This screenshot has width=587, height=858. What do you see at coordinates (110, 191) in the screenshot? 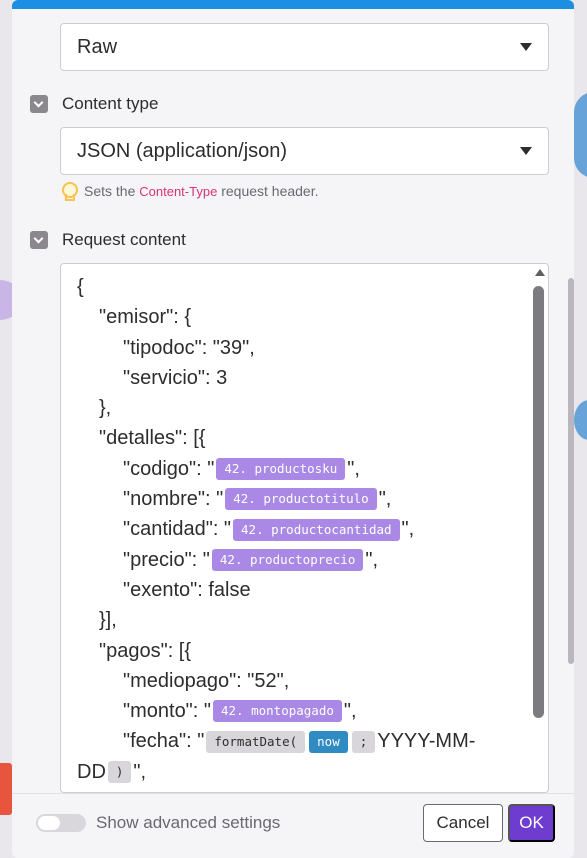
I see `hint-prefix: Sets the` at bounding box center [110, 191].